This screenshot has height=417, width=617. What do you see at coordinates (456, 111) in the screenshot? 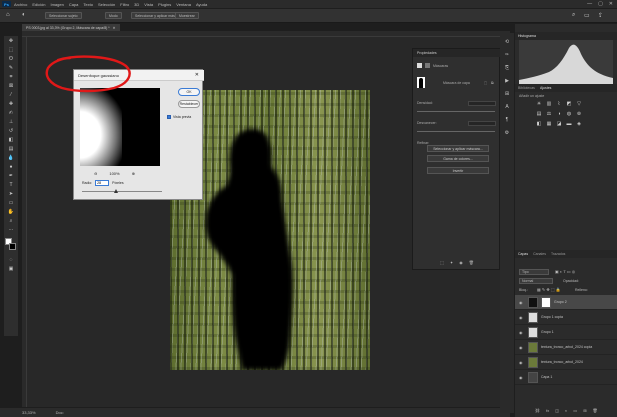
I see `density-slider` at bounding box center [456, 111].